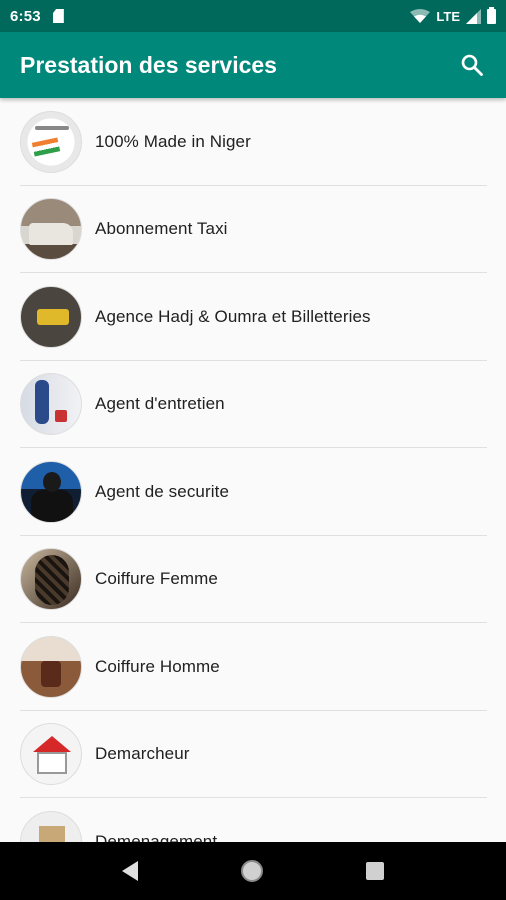 This screenshot has height=900, width=506. I want to click on sd-card-icon, so click(58, 16).